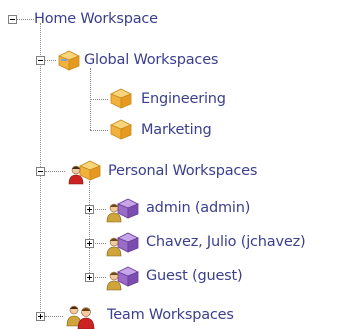 Image resolution: width=346 pixels, height=329 pixels. Describe the element at coordinates (151, 60) in the screenshot. I see `tree-node-label-global-workspaces: Global Workspaces` at that location.